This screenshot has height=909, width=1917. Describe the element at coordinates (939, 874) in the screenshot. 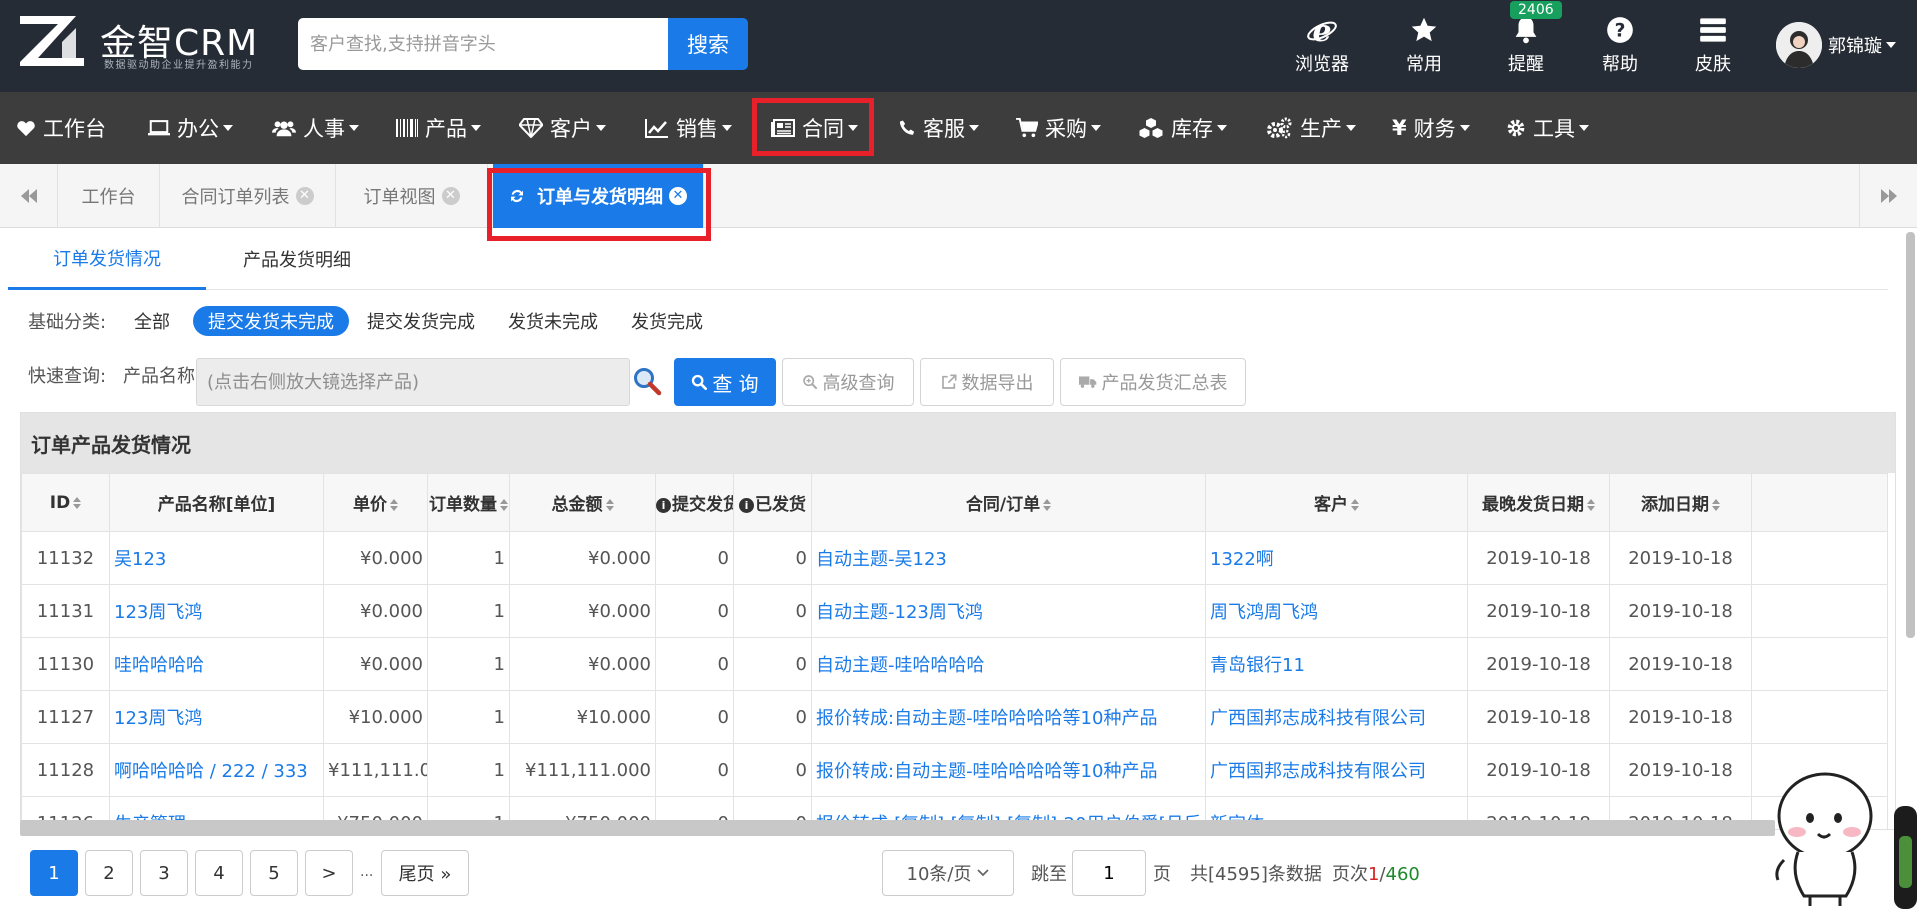

I see `page-size-value: 10条/页` at that location.